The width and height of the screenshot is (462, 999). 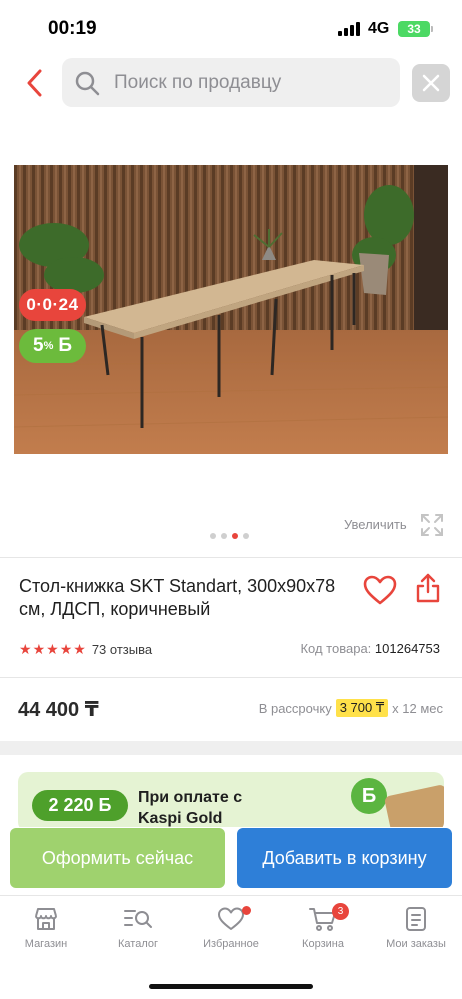 What do you see at coordinates (229, 536) in the screenshot?
I see `image-pagination` at bounding box center [229, 536].